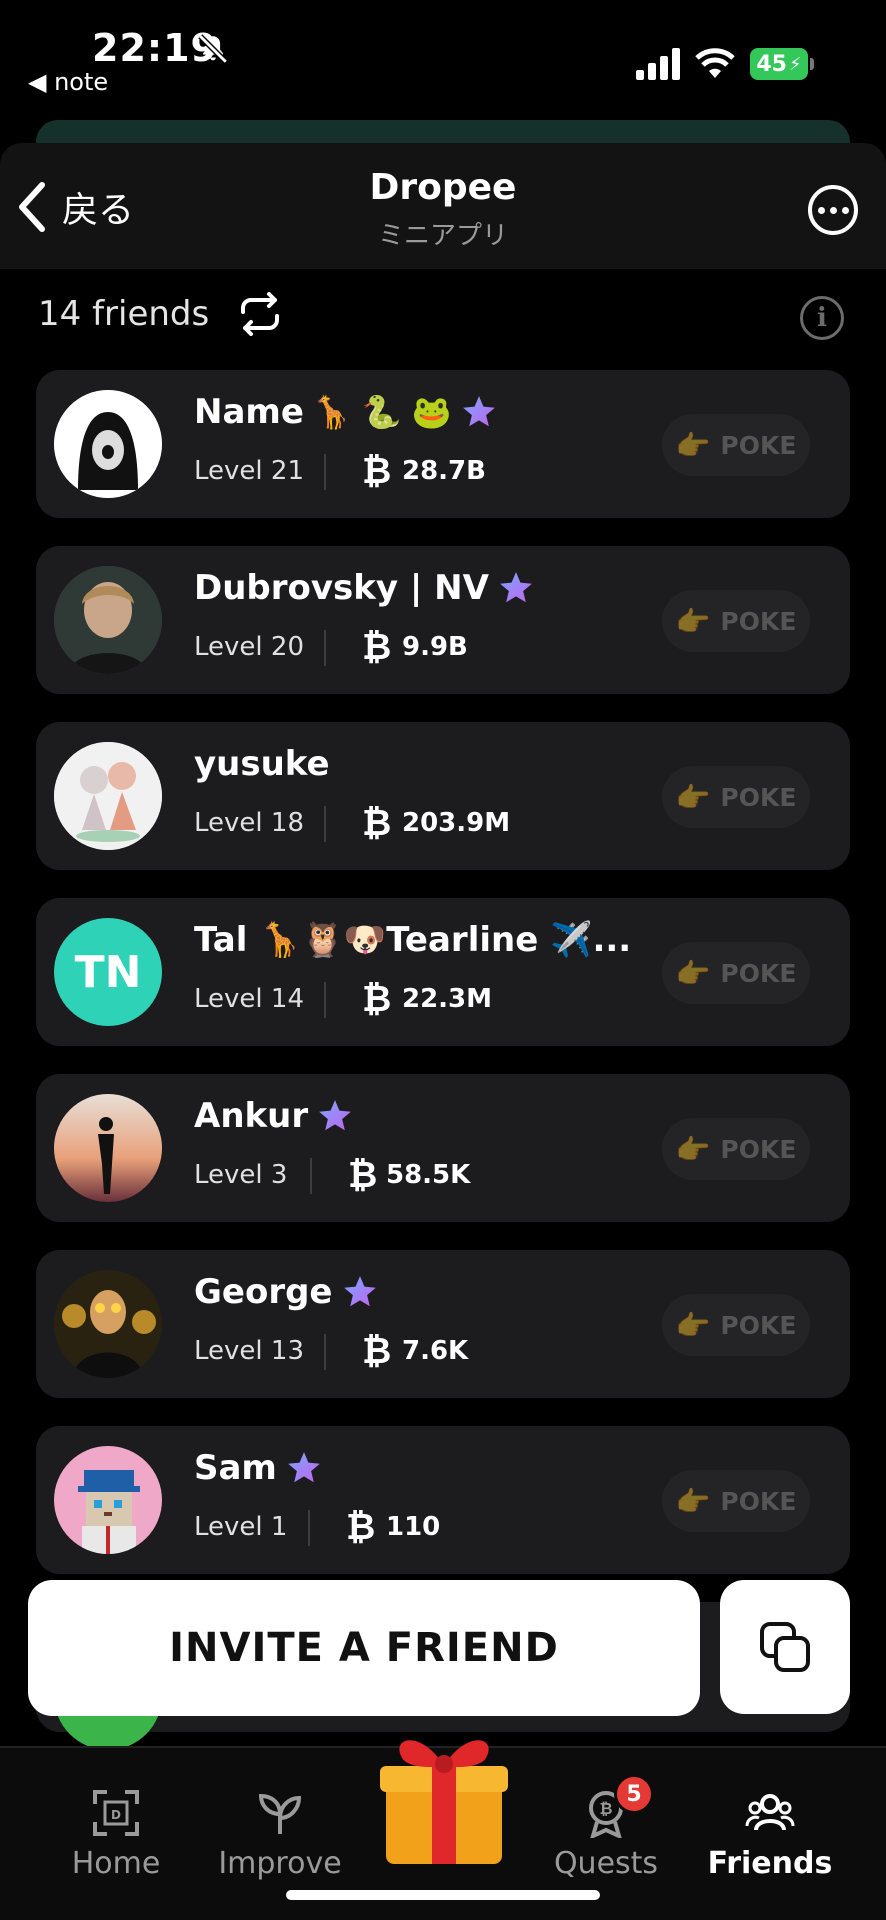  I want to click on status-bar: 22:19 ◀ note 45 ⚡, so click(443, 60).